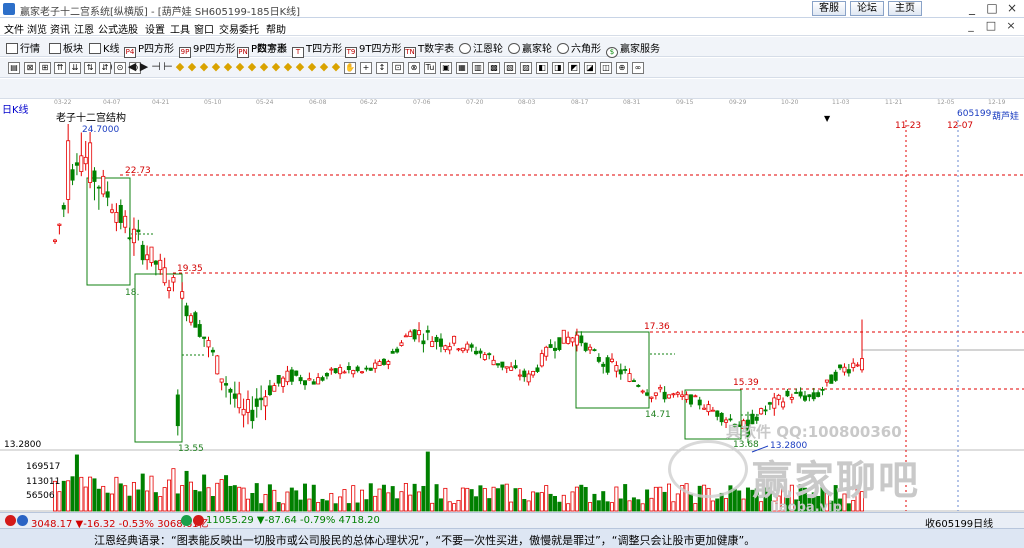 The height and width of the screenshot is (548, 1024). What do you see at coordinates (37, 28) in the screenshot?
I see `menu-browse: 浏览` at bounding box center [37, 28].